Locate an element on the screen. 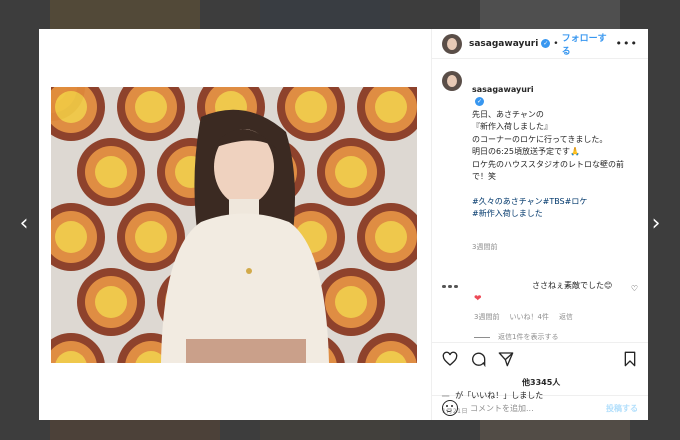  post-actions: 他3345人 ━━ が「いいね！」しました 1月21日 is located at coordinates (540, 378).